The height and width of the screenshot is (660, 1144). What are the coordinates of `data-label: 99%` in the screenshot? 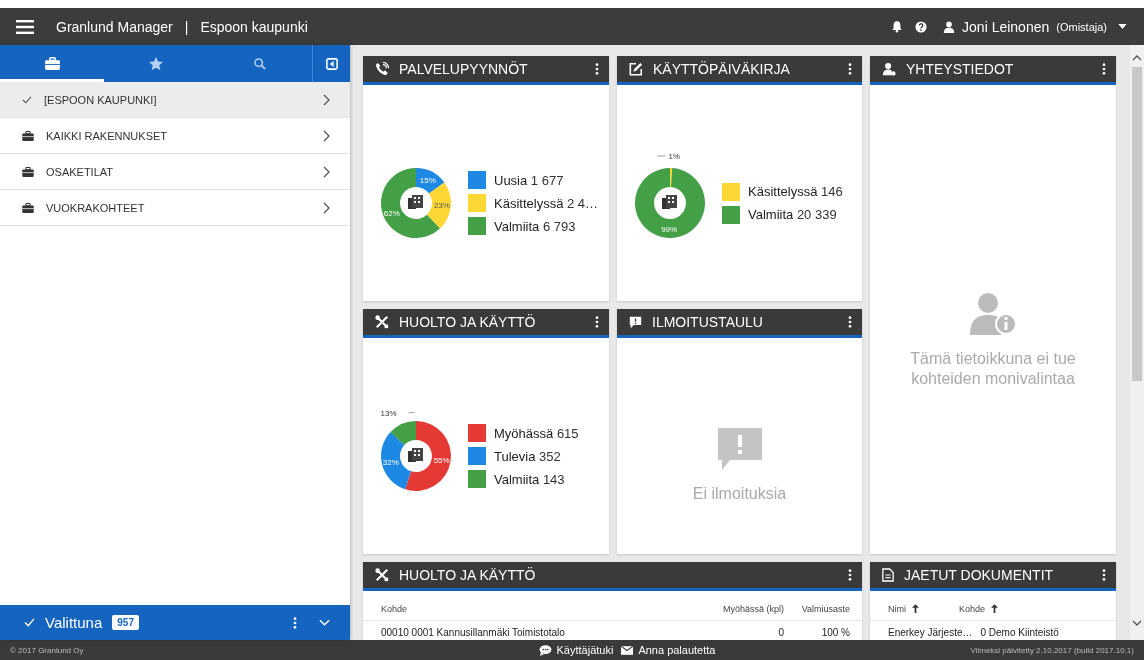 It's located at (669, 229).